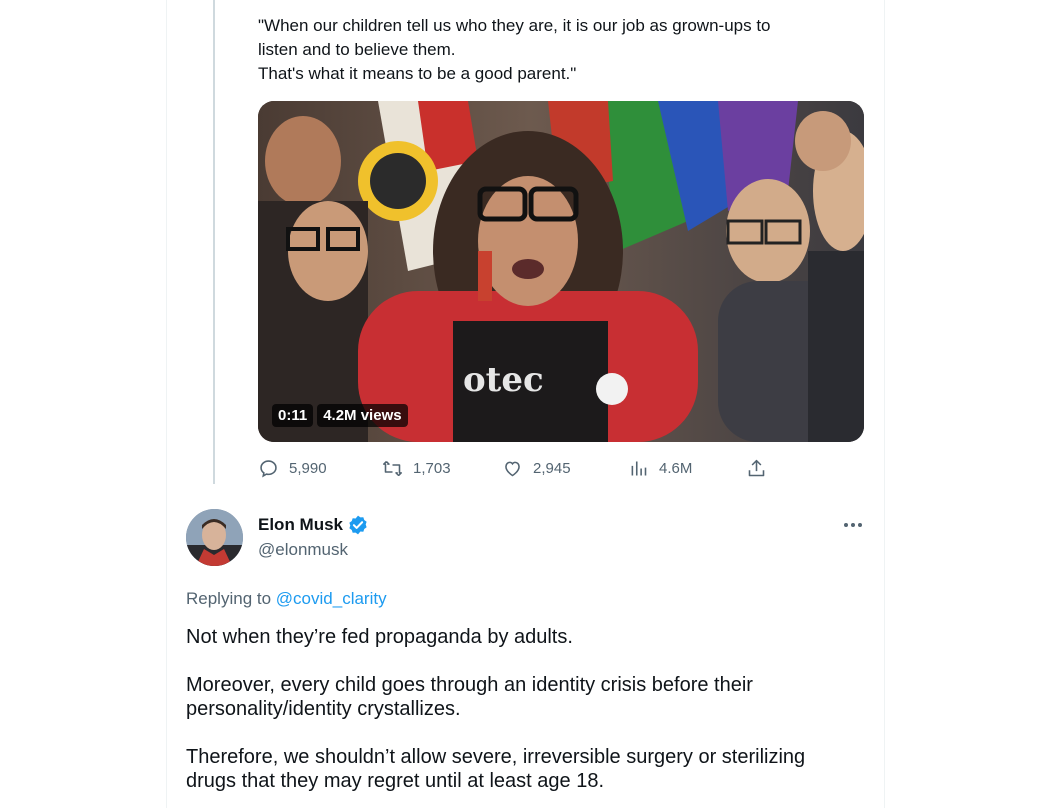 This screenshot has height=808, width=1050. I want to click on replying-prefix: Replying to, so click(229, 598).